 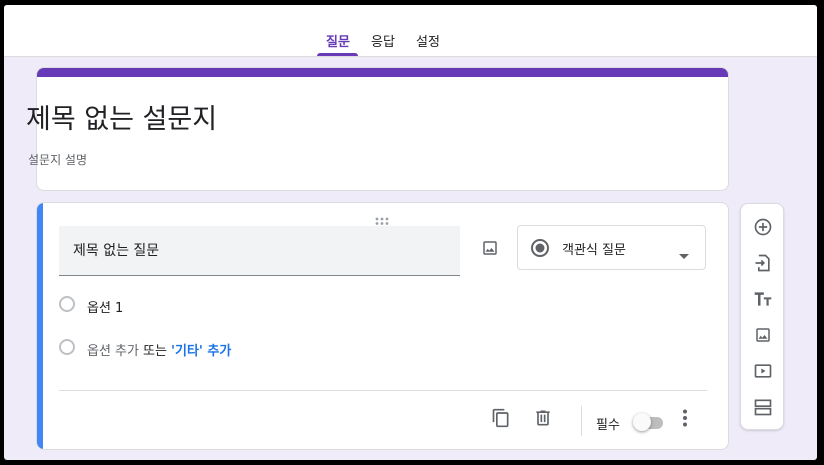 What do you see at coordinates (685, 418) in the screenshot?
I see `more-options-icon` at bounding box center [685, 418].